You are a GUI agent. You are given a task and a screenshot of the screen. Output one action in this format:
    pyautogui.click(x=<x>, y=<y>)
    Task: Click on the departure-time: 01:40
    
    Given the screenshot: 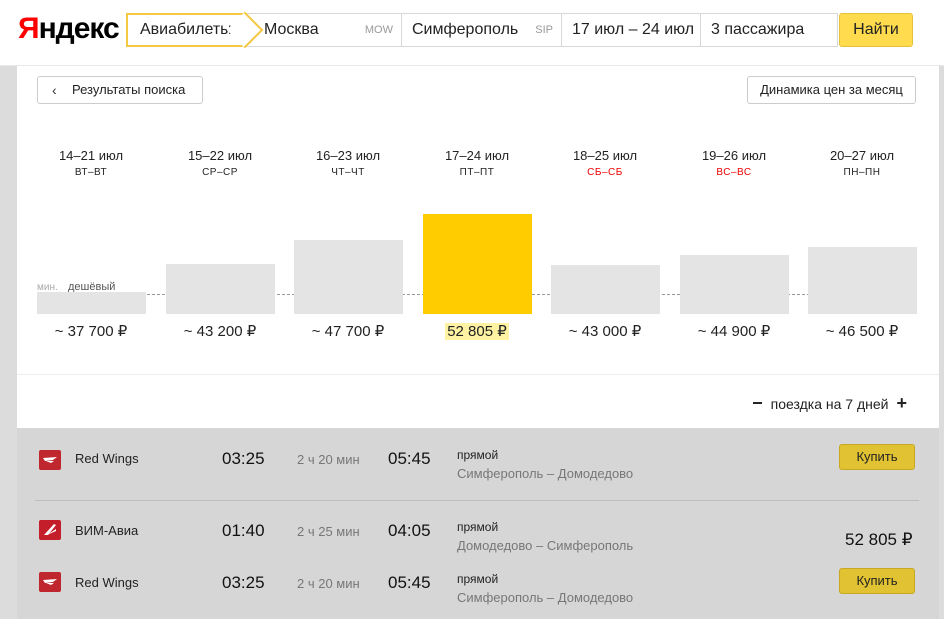 What is the action you would take?
    pyautogui.click(x=243, y=530)
    